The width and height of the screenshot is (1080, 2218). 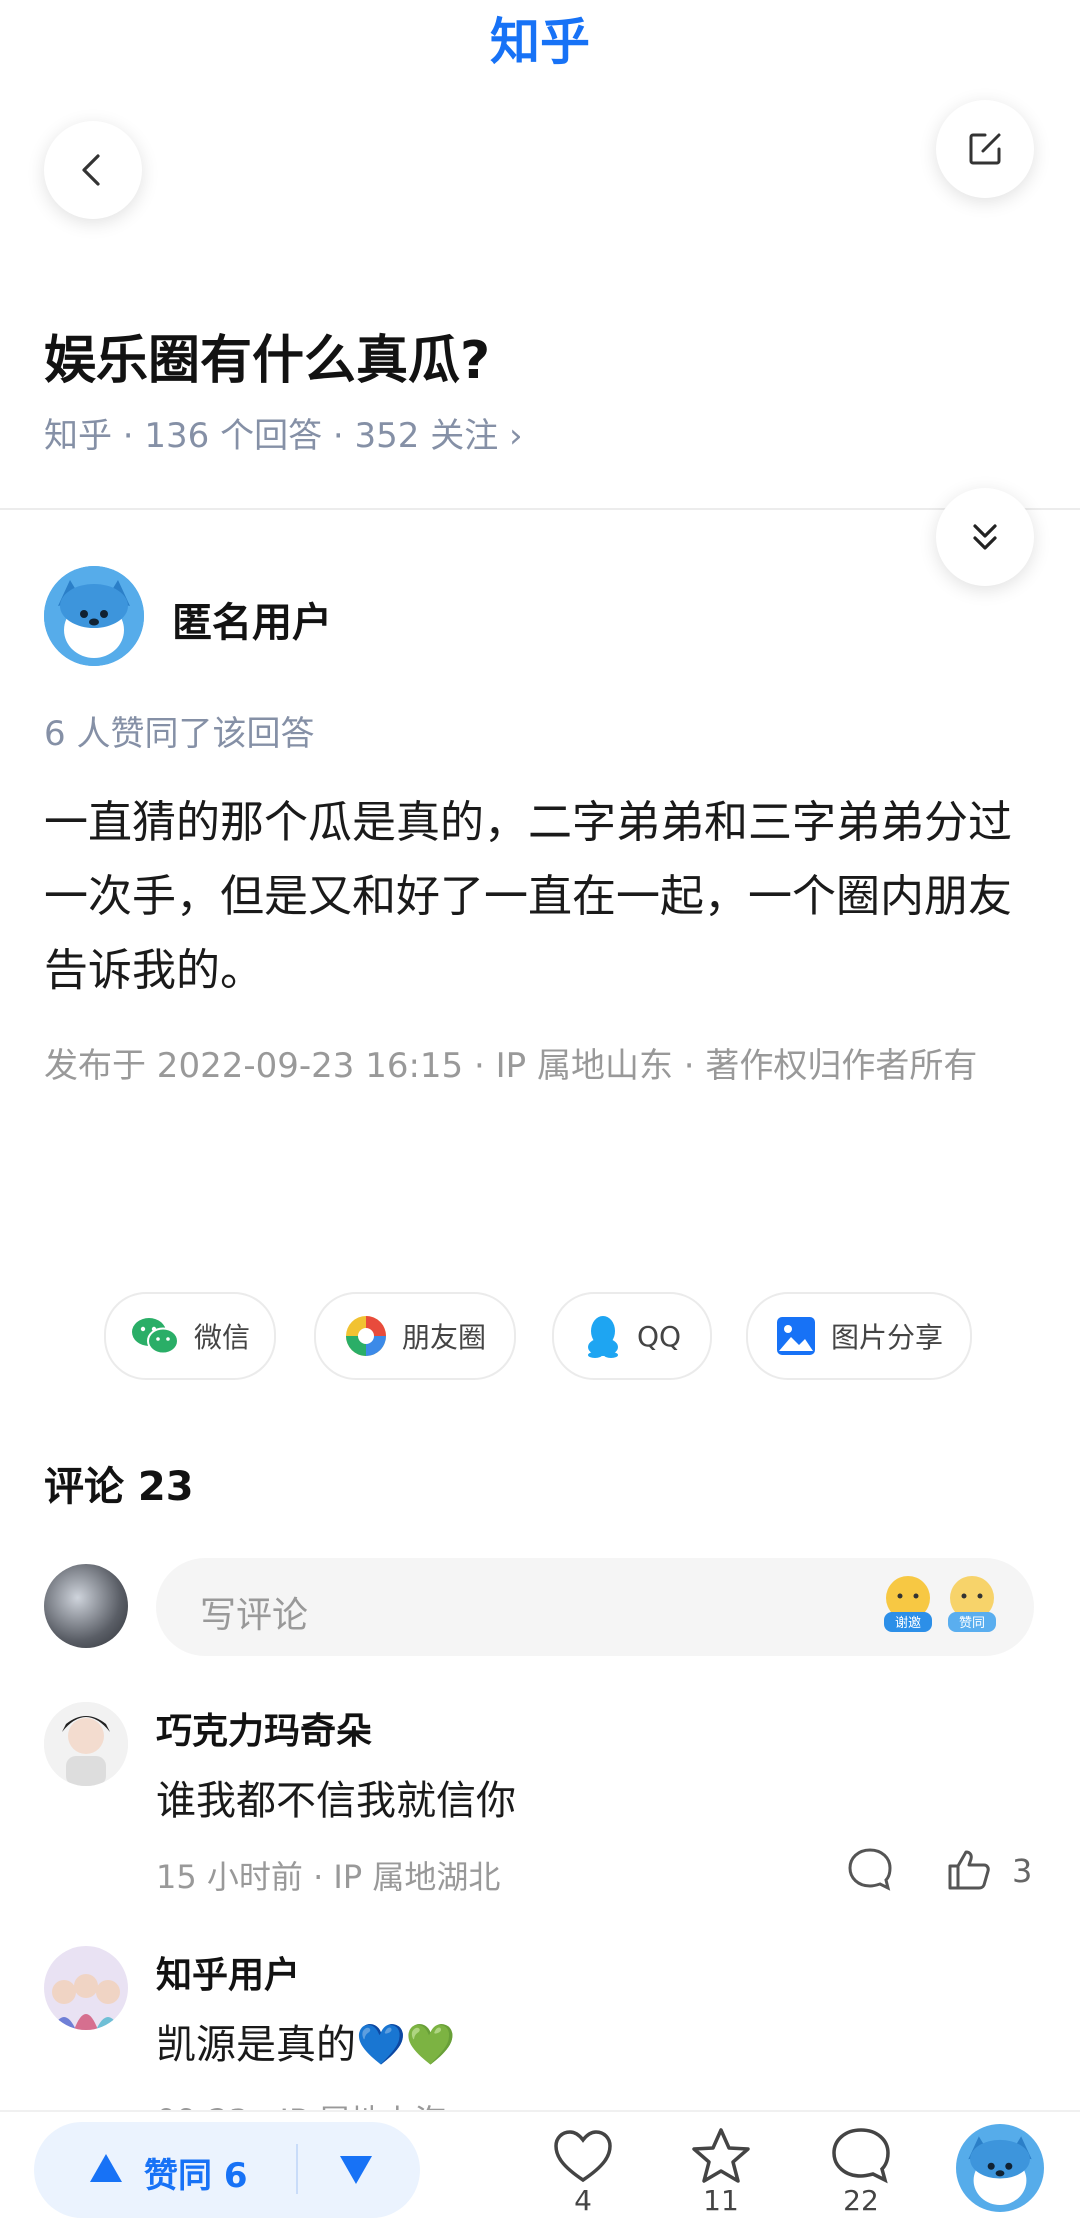 I want to click on app-brand-title: 知乎, so click(x=540, y=42).